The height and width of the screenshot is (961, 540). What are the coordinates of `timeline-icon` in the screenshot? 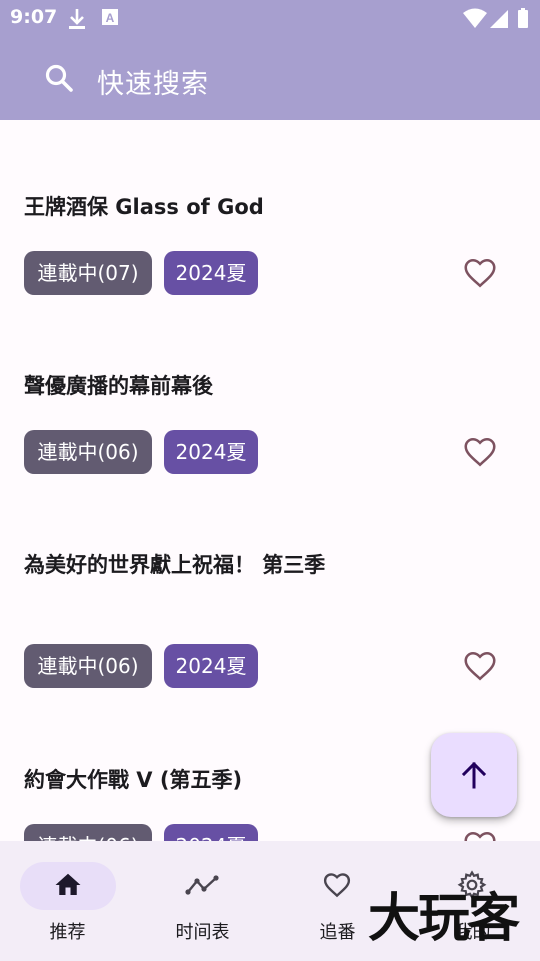 It's located at (202, 887).